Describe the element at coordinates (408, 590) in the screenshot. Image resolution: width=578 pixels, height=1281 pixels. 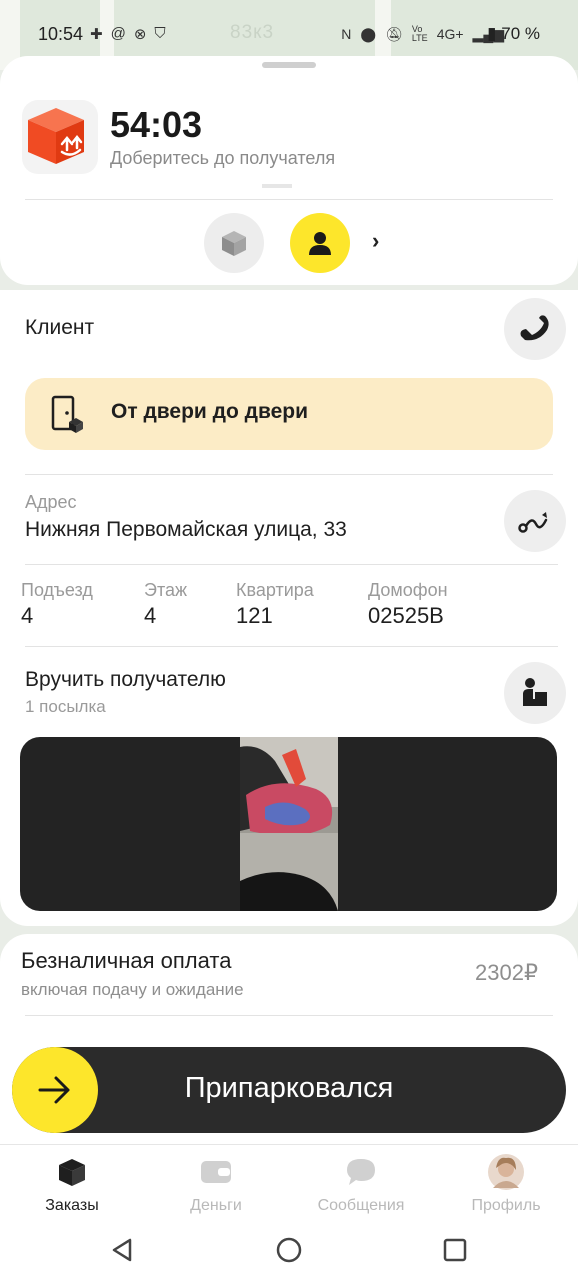
I see `intercom-caption: Домофон` at that location.